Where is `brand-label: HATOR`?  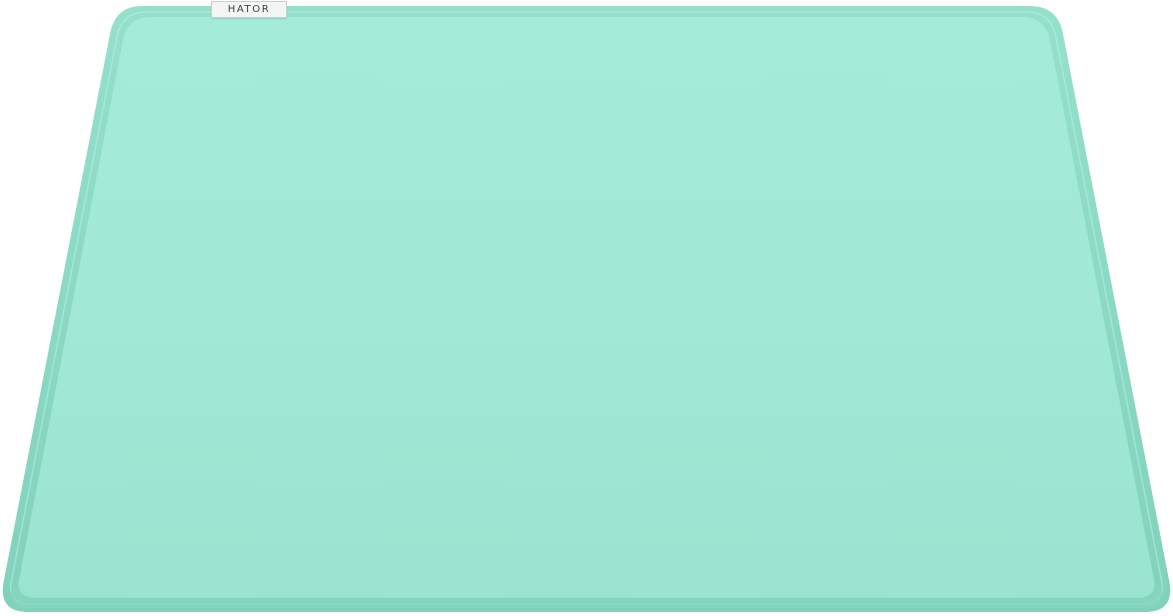 brand-label: HATOR is located at coordinates (249, 9).